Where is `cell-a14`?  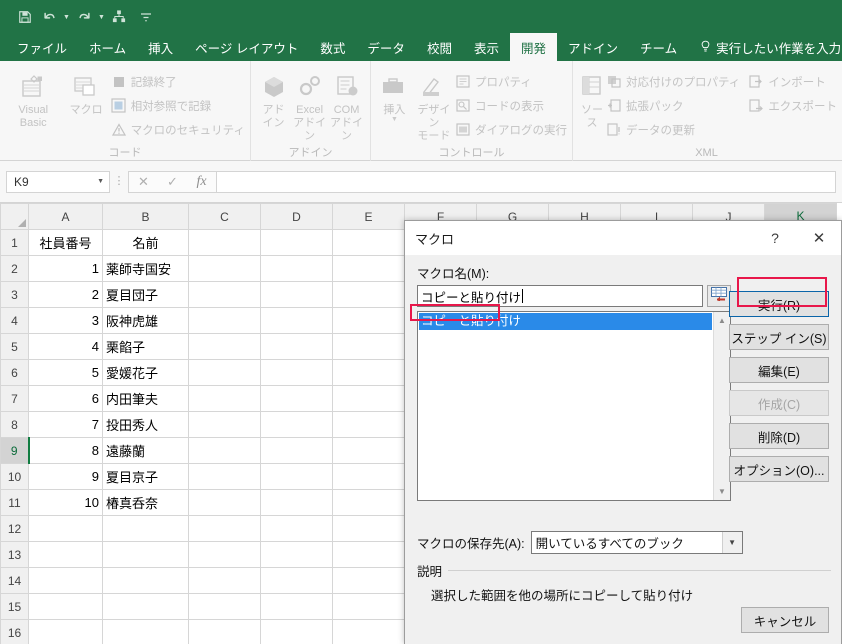
cell-a14 is located at coordinates (65, 580).